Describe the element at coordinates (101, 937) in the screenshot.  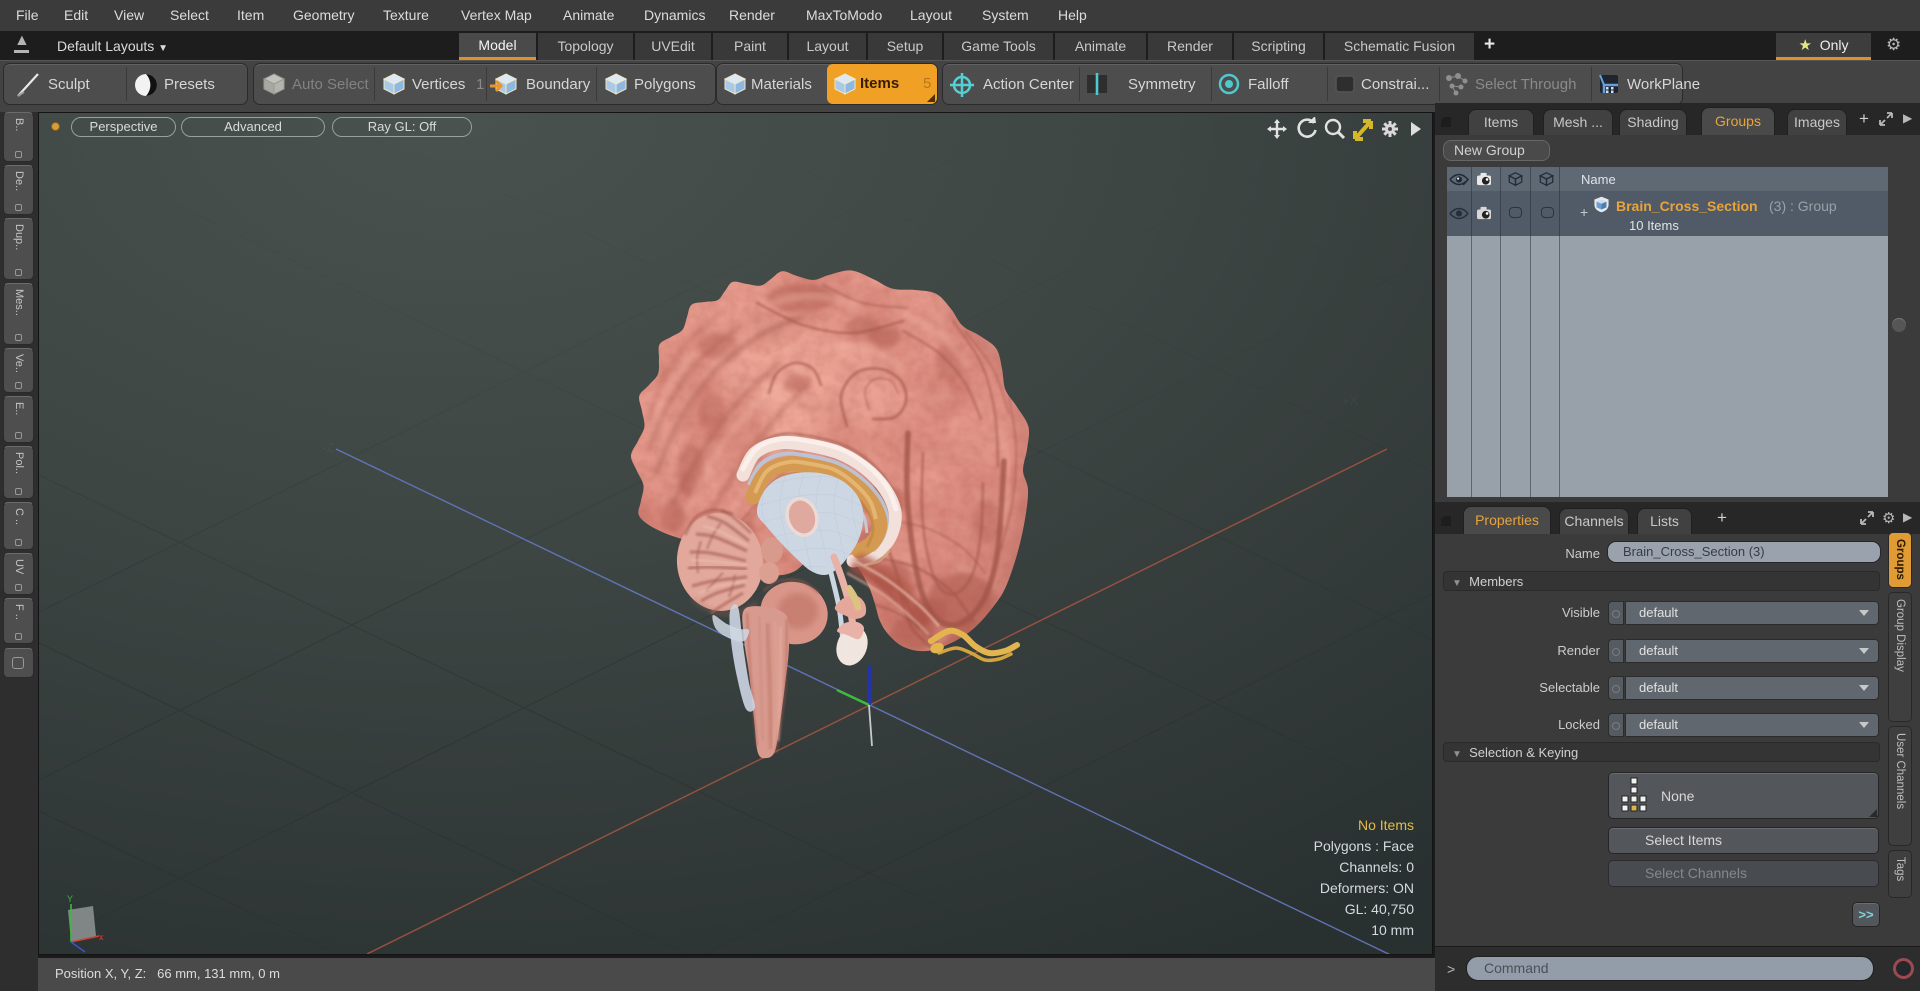
I see `svg-text: x` at that location.